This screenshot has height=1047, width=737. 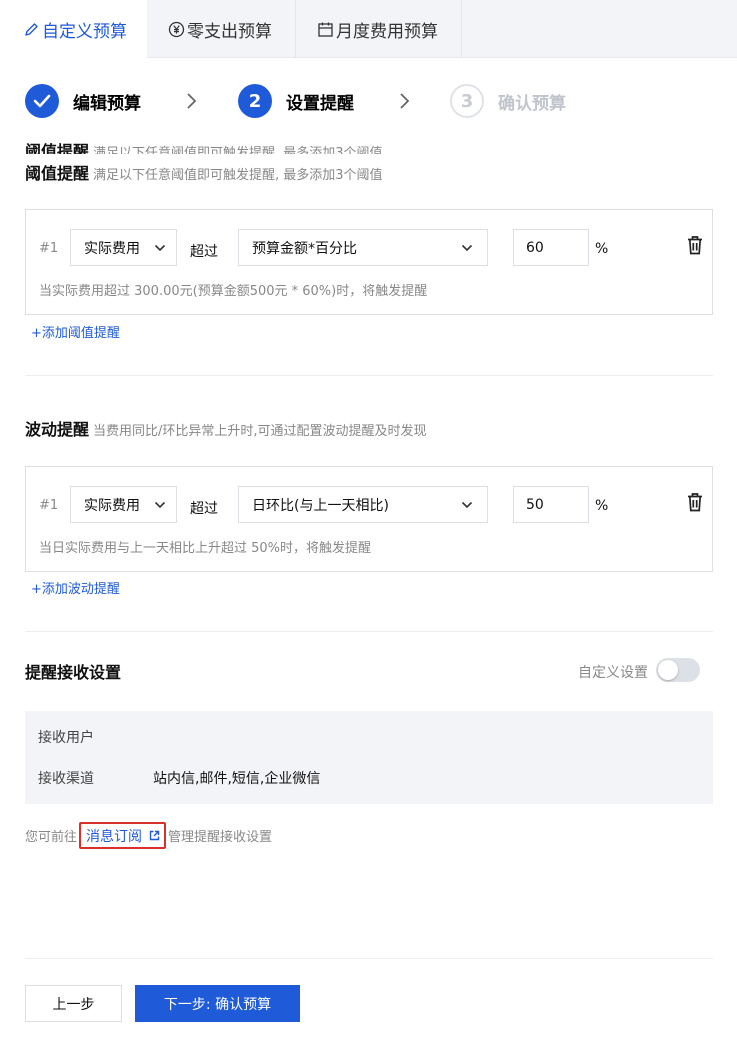 What do you see at coordinates (66, 779) in the screenshot?
I see `receive-channels-label: 接收渠道` at bounding box center [66, 779].